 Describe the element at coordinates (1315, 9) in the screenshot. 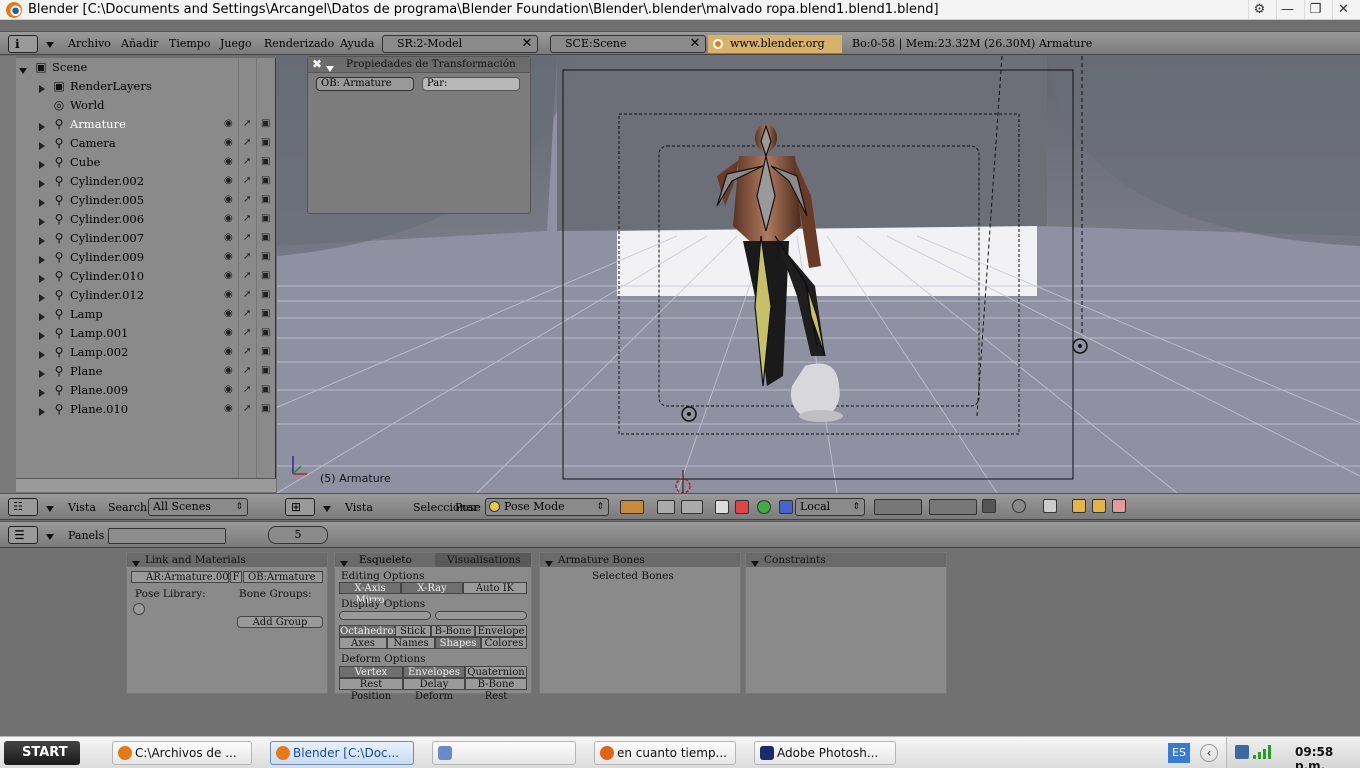

I see `restore-icon: ❐` at that location.